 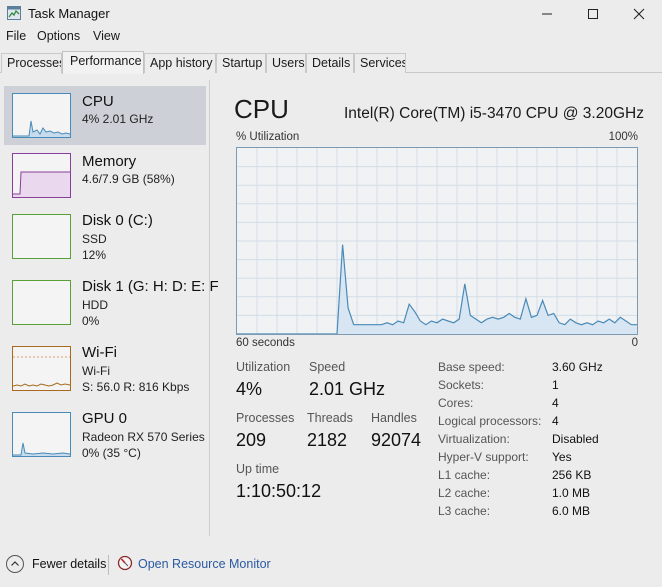 I want to click on gpu-thumbnail-graph, so click(x=41, y=434).